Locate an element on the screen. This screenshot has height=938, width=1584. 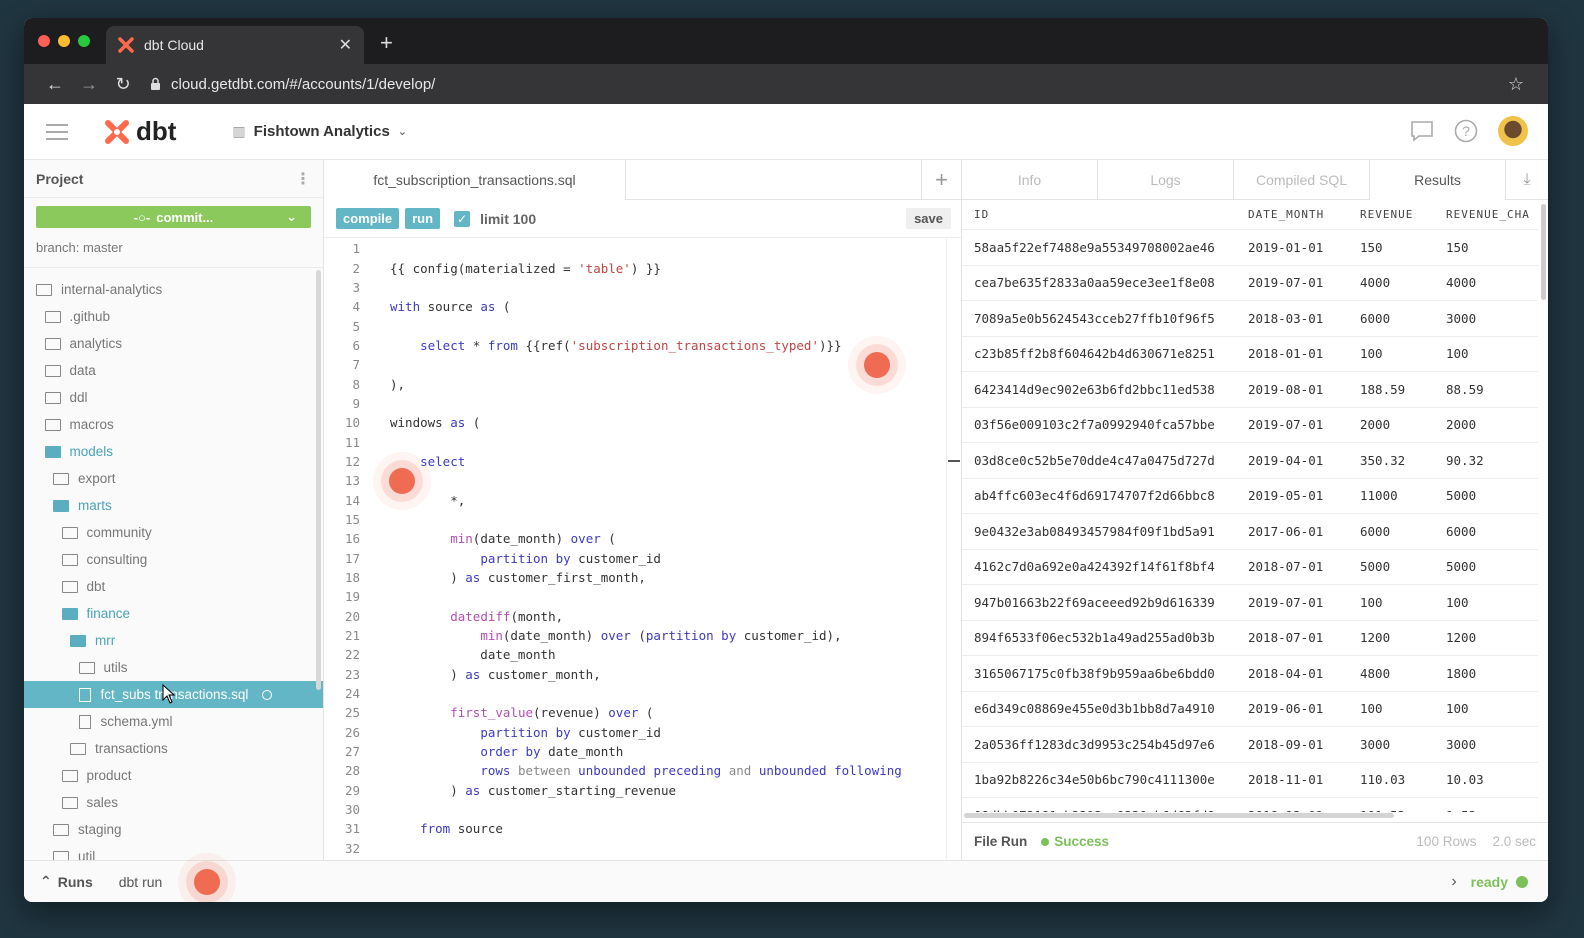
code-line: 13 is located at coordinates (636, 480).